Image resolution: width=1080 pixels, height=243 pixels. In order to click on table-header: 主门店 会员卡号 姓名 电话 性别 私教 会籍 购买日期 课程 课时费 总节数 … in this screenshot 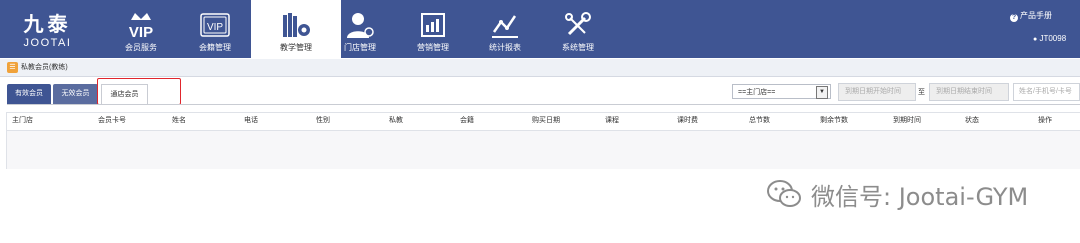, I will do `click(543, 122)`.